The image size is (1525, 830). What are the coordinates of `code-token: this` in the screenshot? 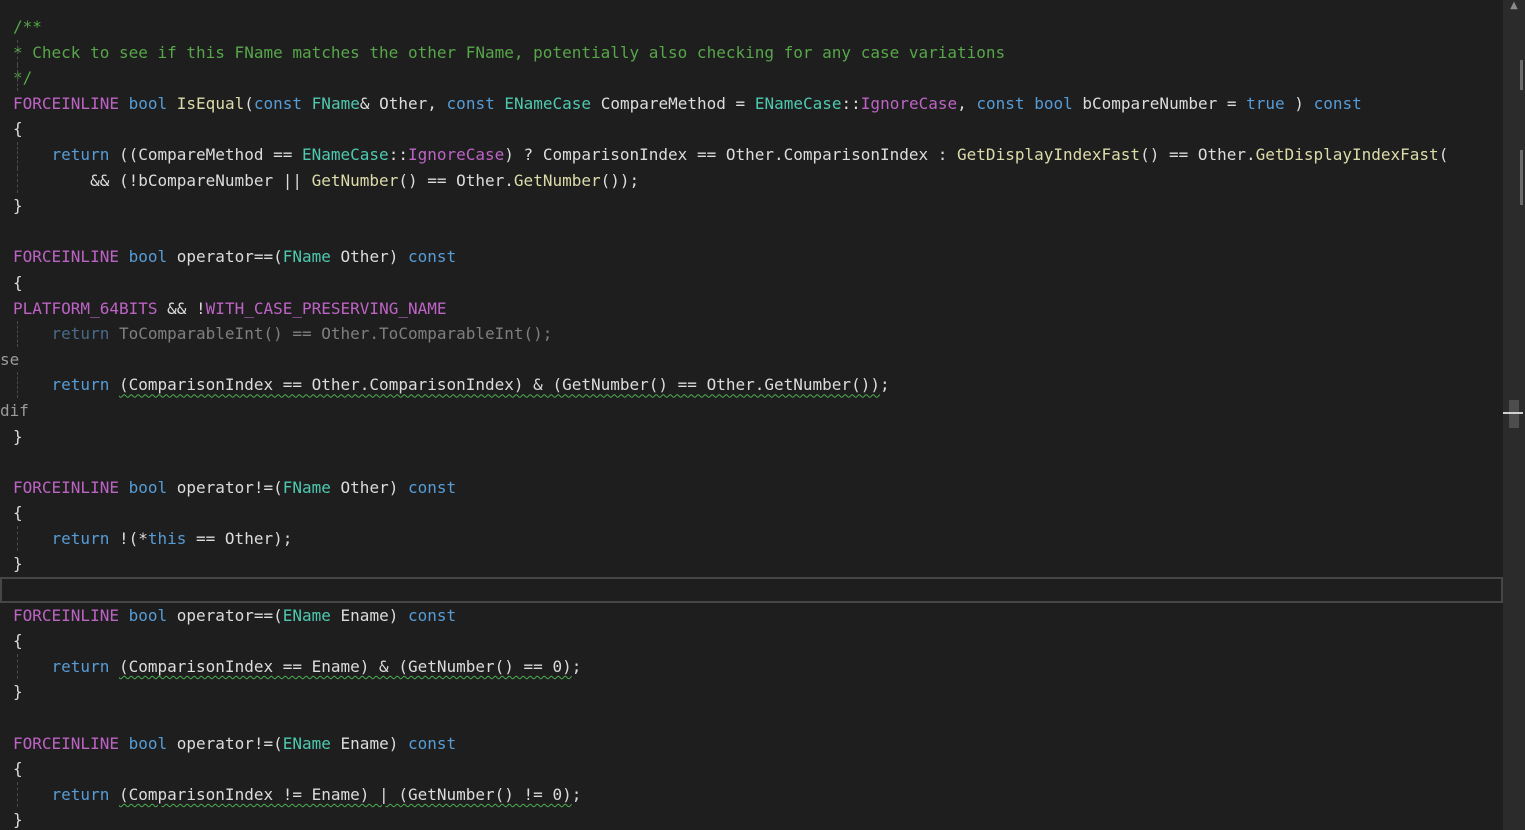 It's located at (167, 538).